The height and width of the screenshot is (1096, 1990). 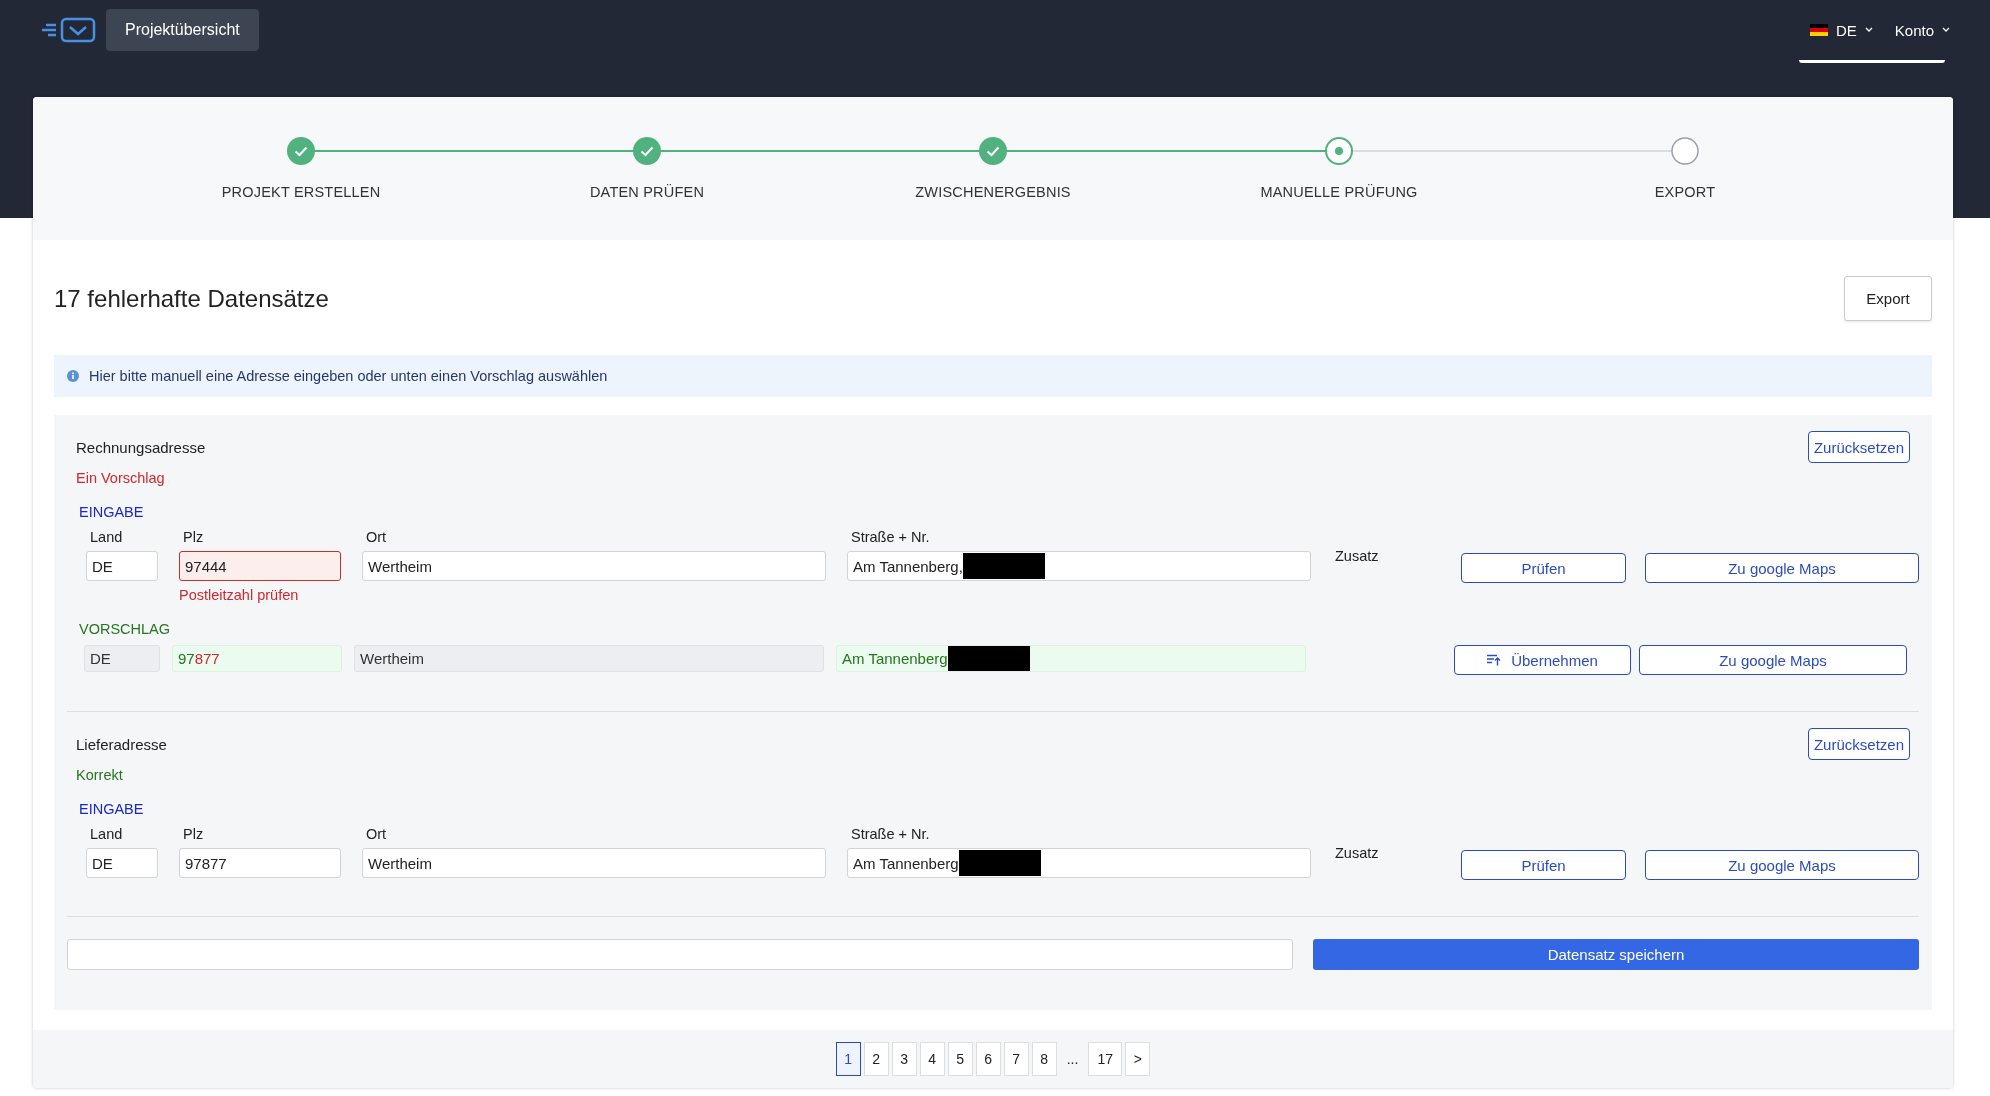 I want to click on address-status: Korrekt, so click(x=100, y=775).